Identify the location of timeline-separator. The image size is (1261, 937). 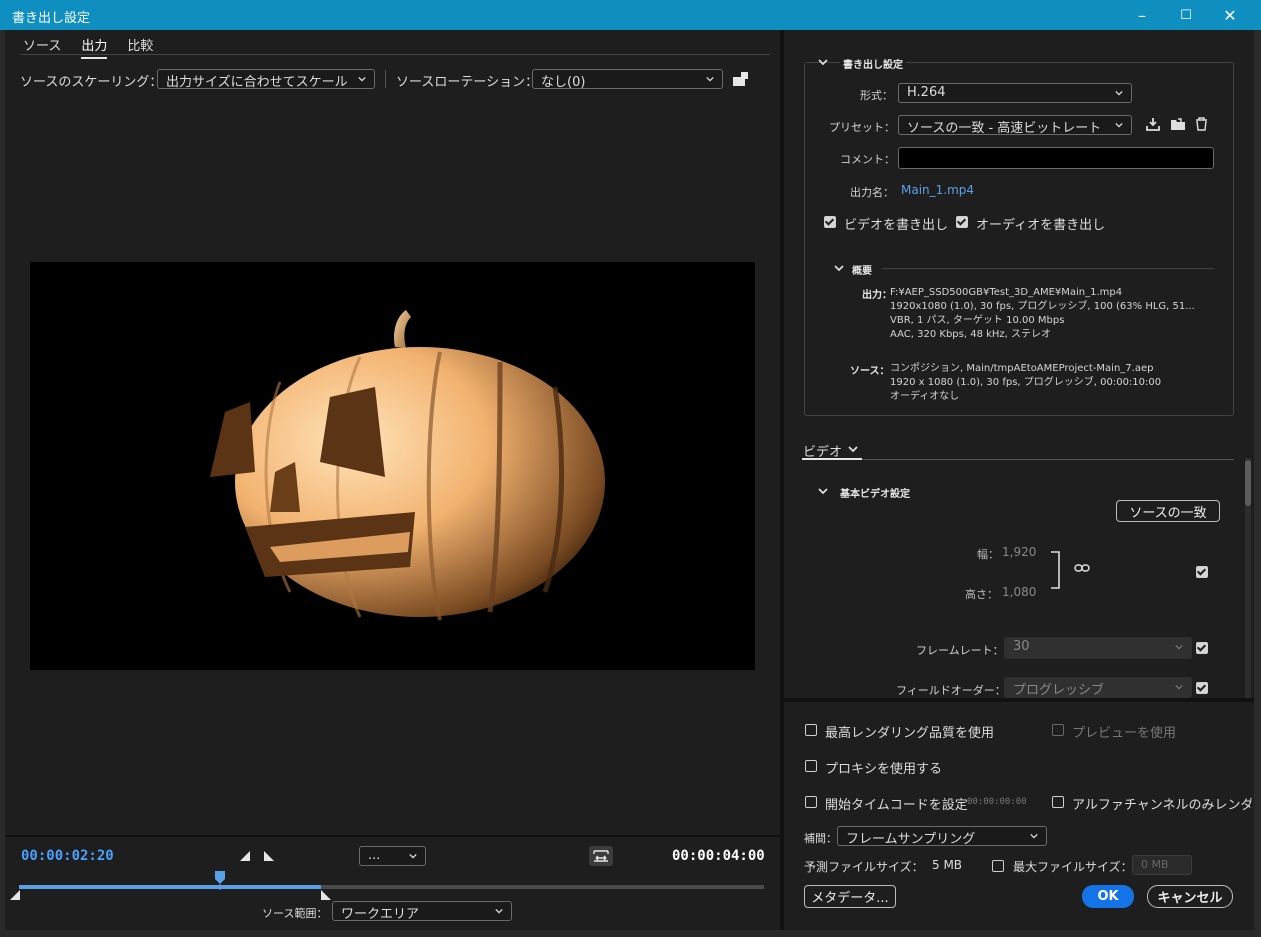
(392, 836).